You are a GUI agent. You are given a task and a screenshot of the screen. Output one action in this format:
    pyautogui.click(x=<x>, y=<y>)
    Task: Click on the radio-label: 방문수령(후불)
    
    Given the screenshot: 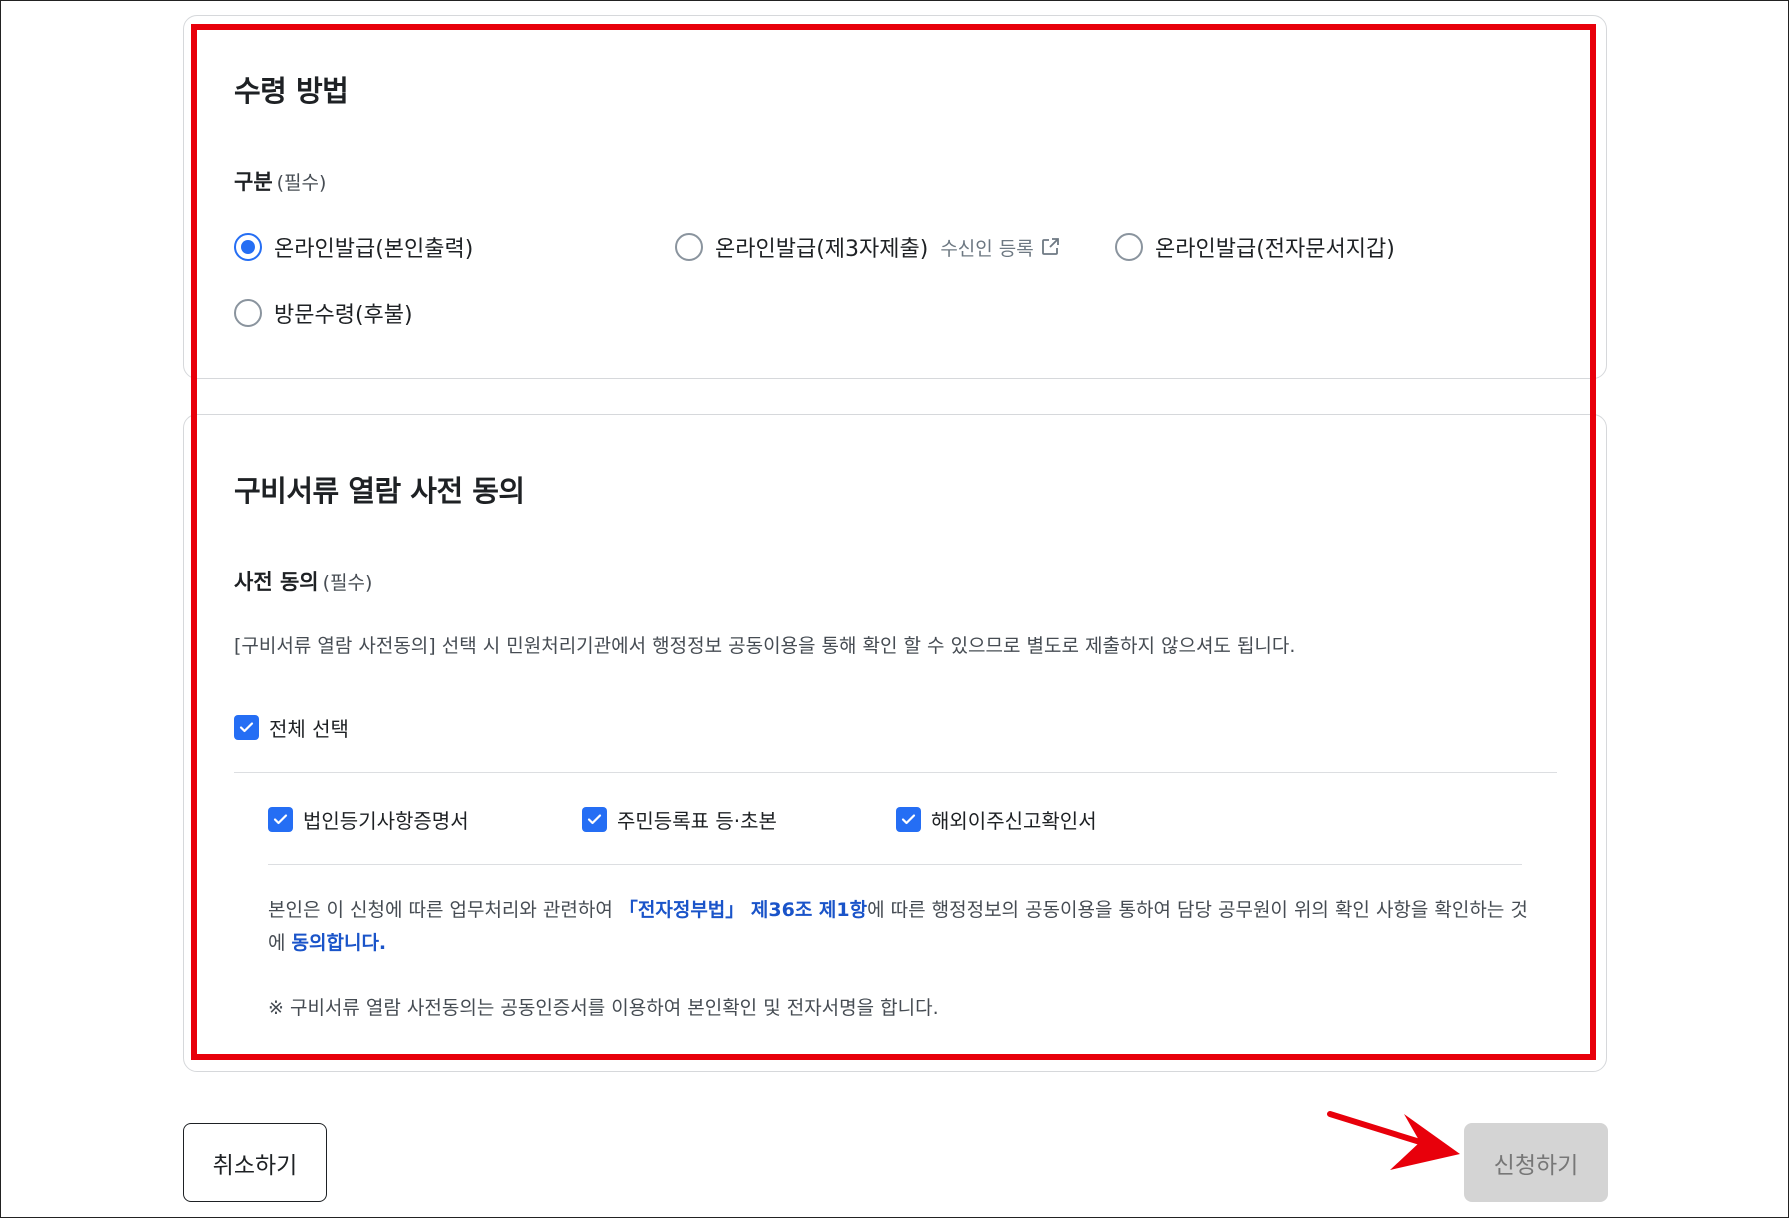 What is the action you would take?
    pyautogui.click(x=343, y=315)
    